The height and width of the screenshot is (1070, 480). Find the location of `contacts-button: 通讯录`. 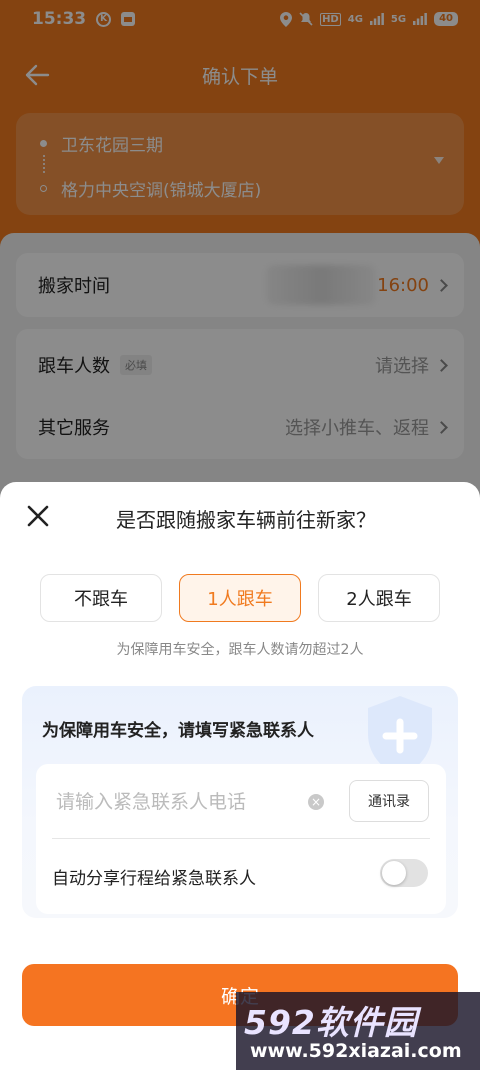

contacts-button: 通讯录 is located at coordinates (389, 801).